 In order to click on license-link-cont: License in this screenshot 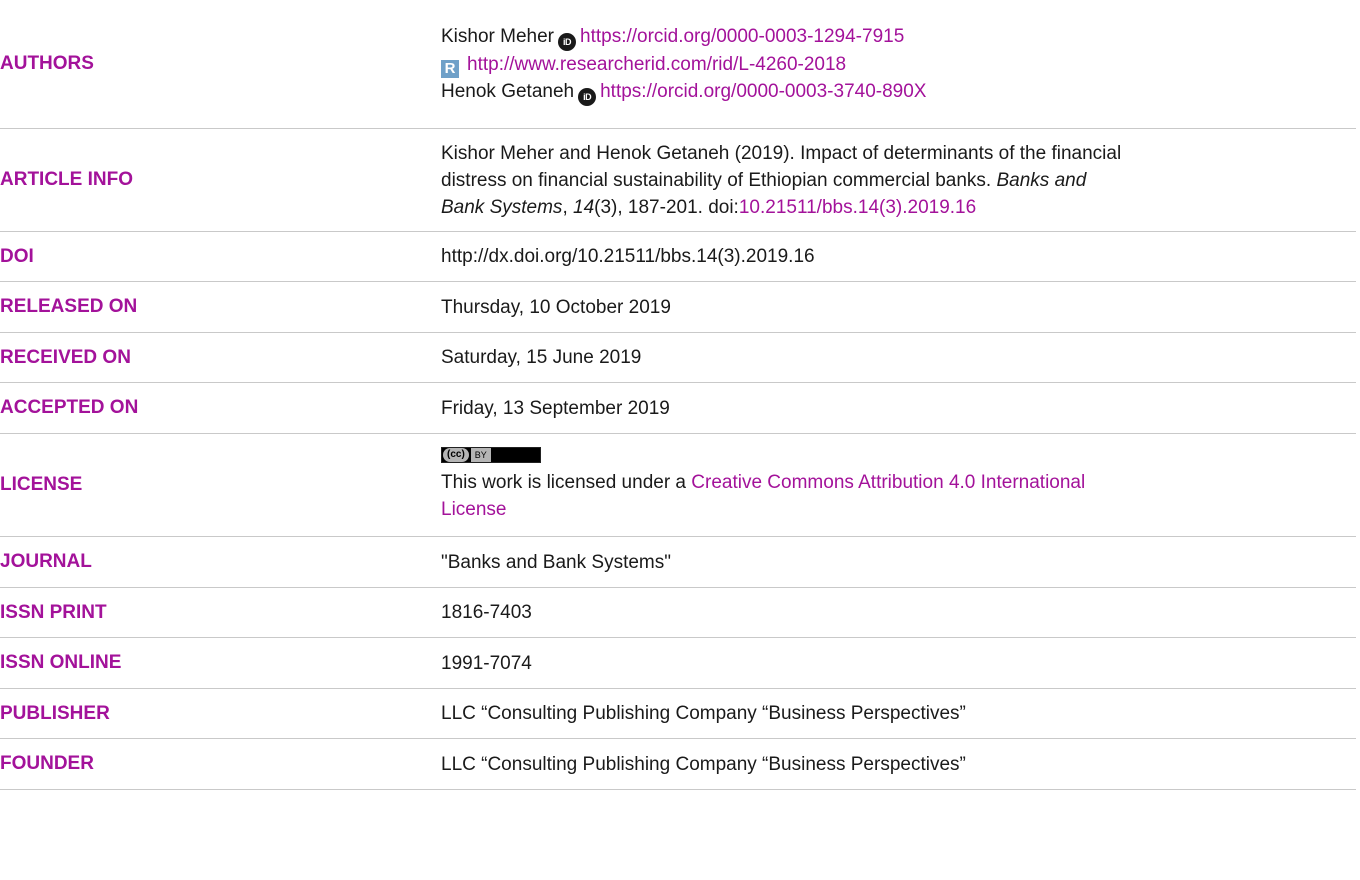, I will do `click(474, 509)`.